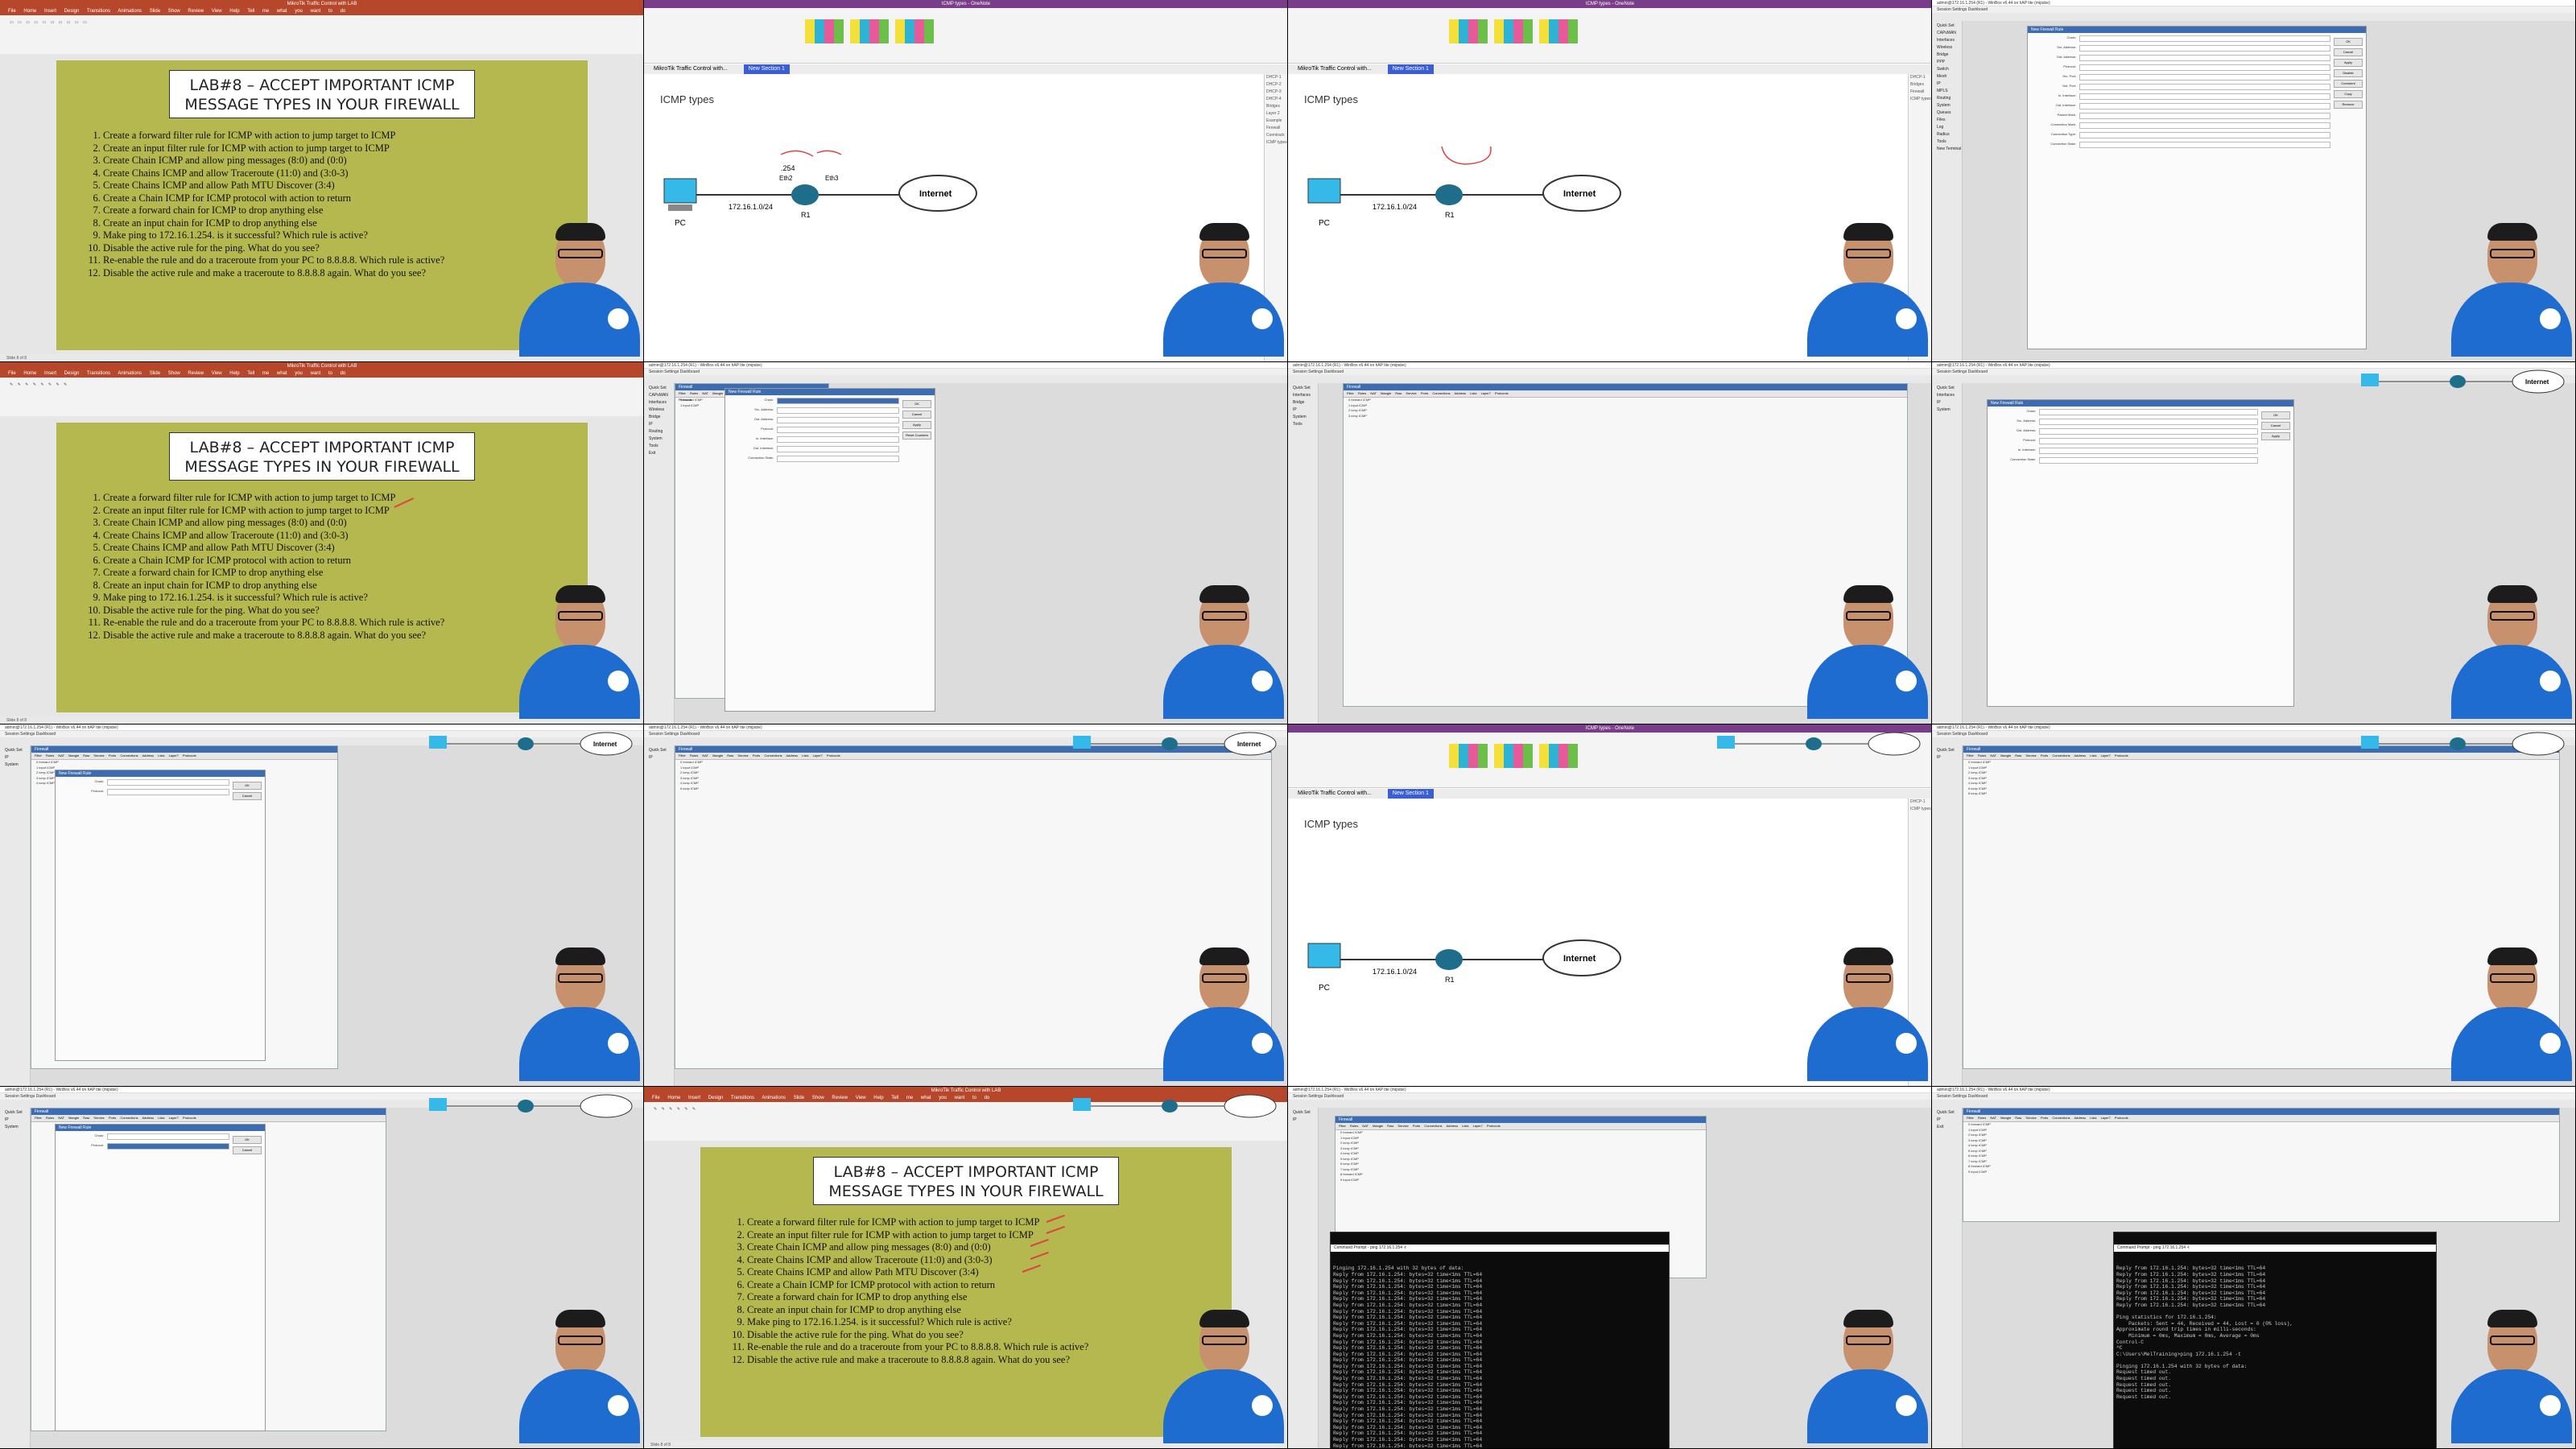  Describe the element at coordinates (49, 22) in the screenshot. I see `ribbon-buttons: ▭ ▭ ▭ ▭ ▭ ▭ ▭ ▭ ▭ ▭` at that location.